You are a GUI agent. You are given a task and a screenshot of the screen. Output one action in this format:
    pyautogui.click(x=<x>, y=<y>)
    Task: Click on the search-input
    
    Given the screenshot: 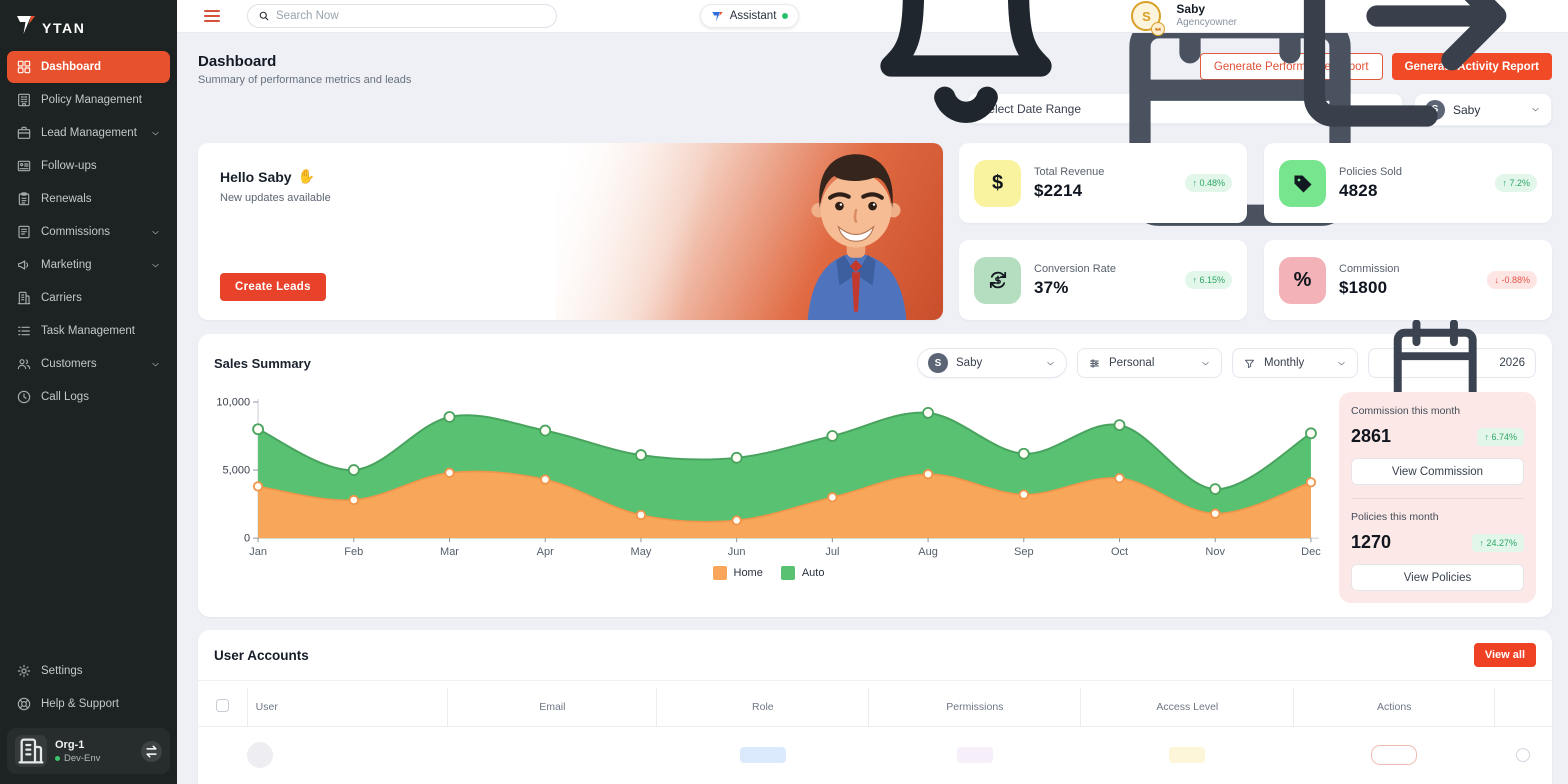 What is the action you would take?
    pyautogui.click(x=411, y=16)
    